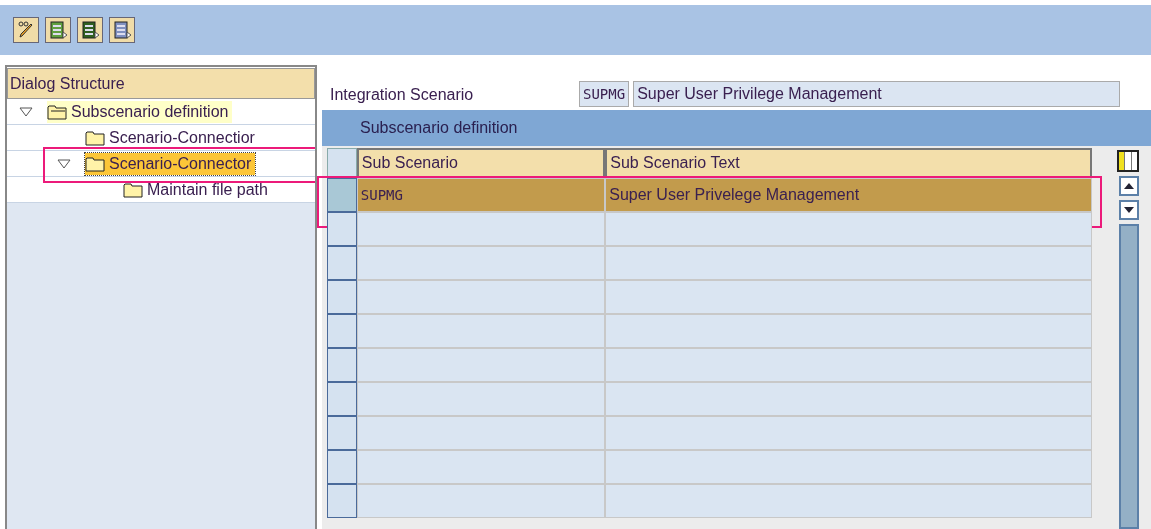 The height and width of the screenshot is (529, 1151). What do you see at coordinates (848, 195) in the screenshot?
I see `table-cell: Super User Privelege Management` at bounding box center [848, 195].